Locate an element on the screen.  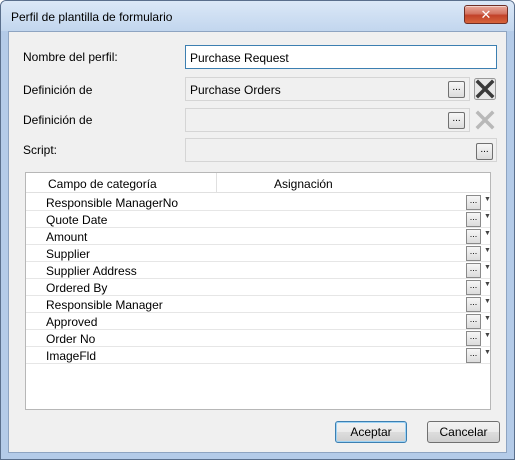
table-row: Supplier Address ... ▼ is located at coordinates (258, 270).